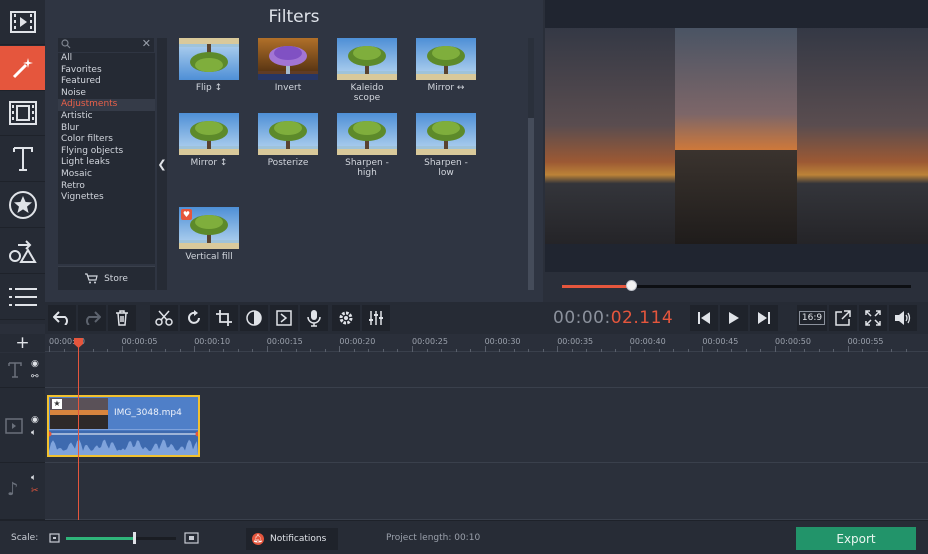 This screenshot has width=928, height=554. Describe the element at coordinates (135, 538) in the screenshot. I see `scale-handle` at that location.